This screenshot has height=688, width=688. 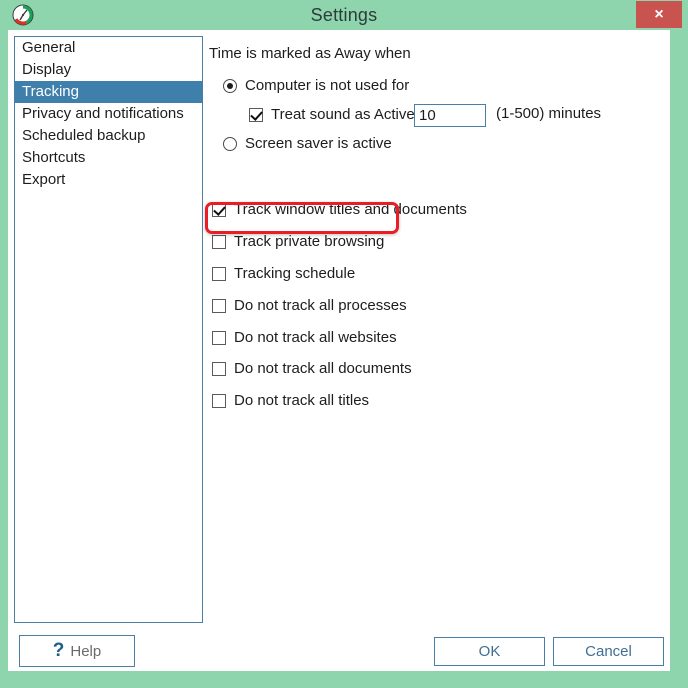 I want to click on page-title: Settings, so click(x=344, y=15).